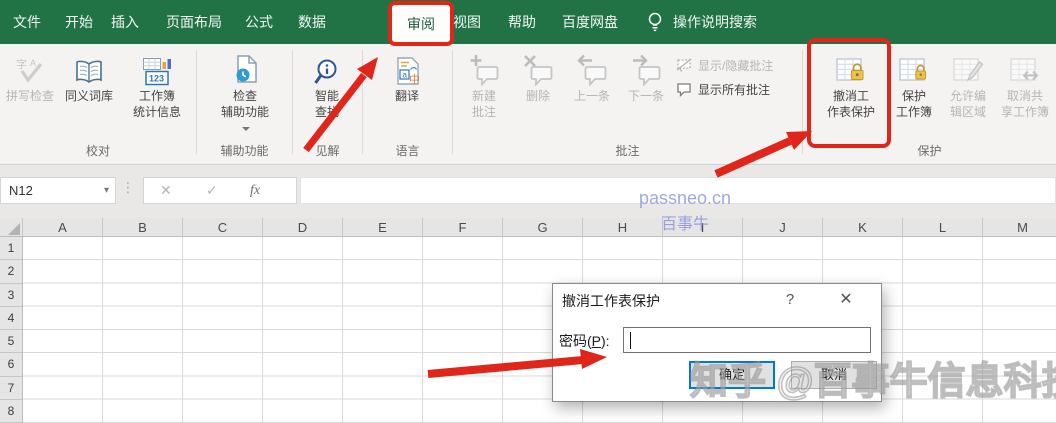 This screenshot has height=423, width=1056. I want to click on book-icon, so click(89, 71).